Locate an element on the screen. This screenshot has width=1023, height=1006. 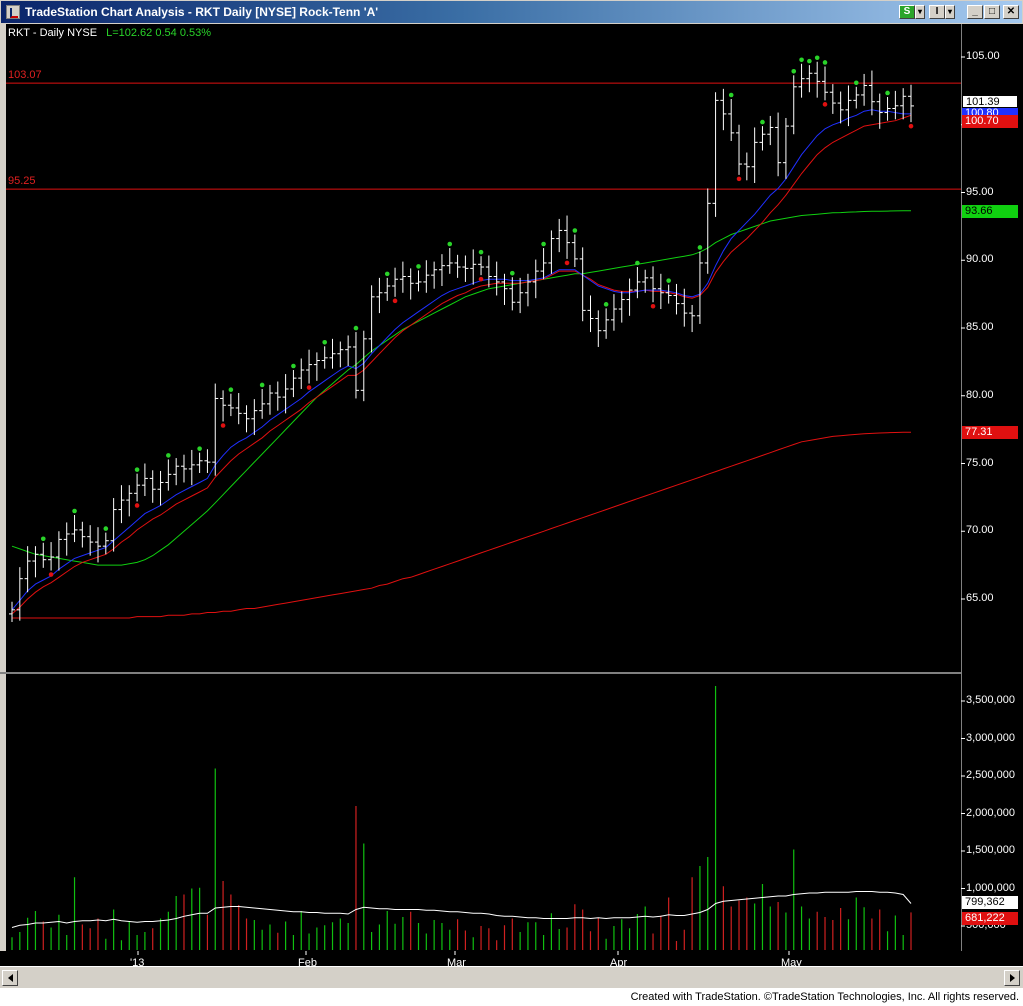
hline-label-103: 103.07 is located at coordinates (25, 75).